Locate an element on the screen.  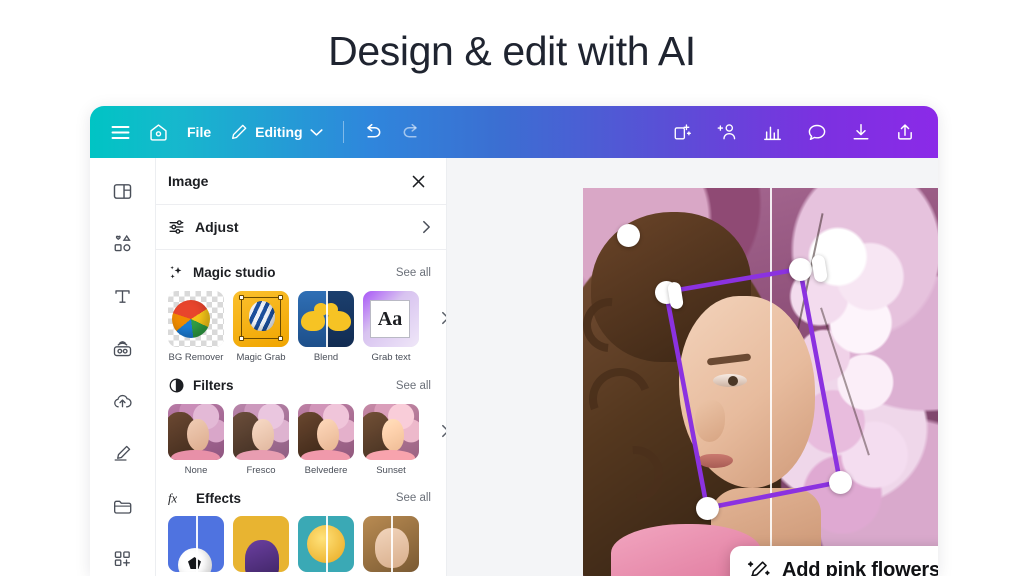
shapes-icon is located at coordinates (122, 243).